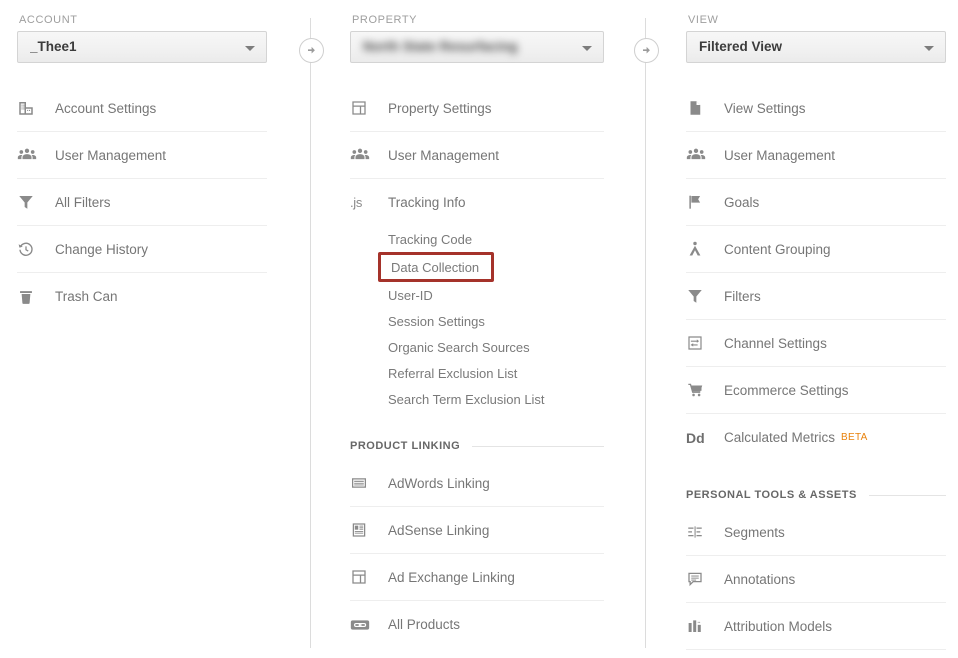 The image size is (958, 658). Describe the element at coordinates (439, 530) in the screenshot. I see `menu-item-label: AdSense Linking` at that location.